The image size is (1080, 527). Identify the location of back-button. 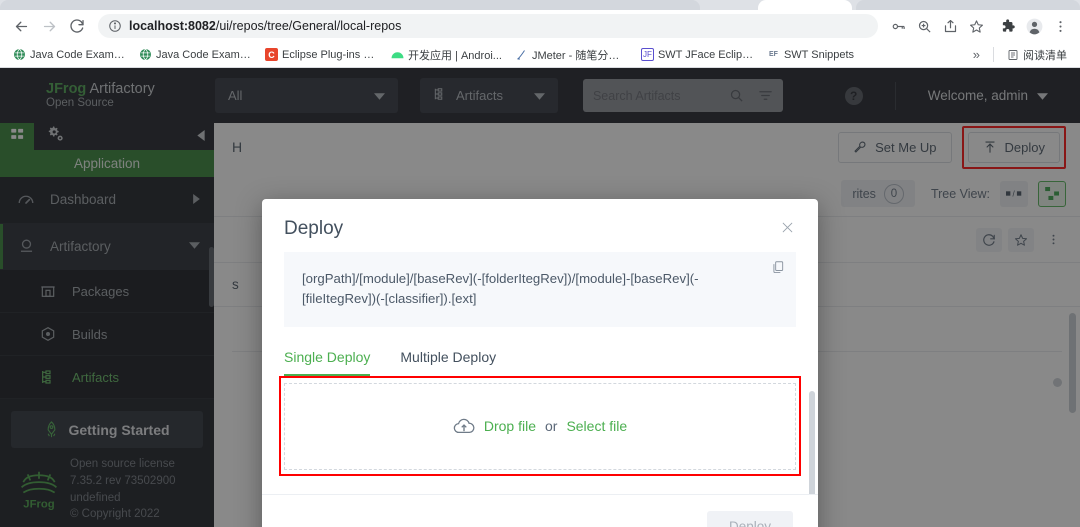
(21, 26).